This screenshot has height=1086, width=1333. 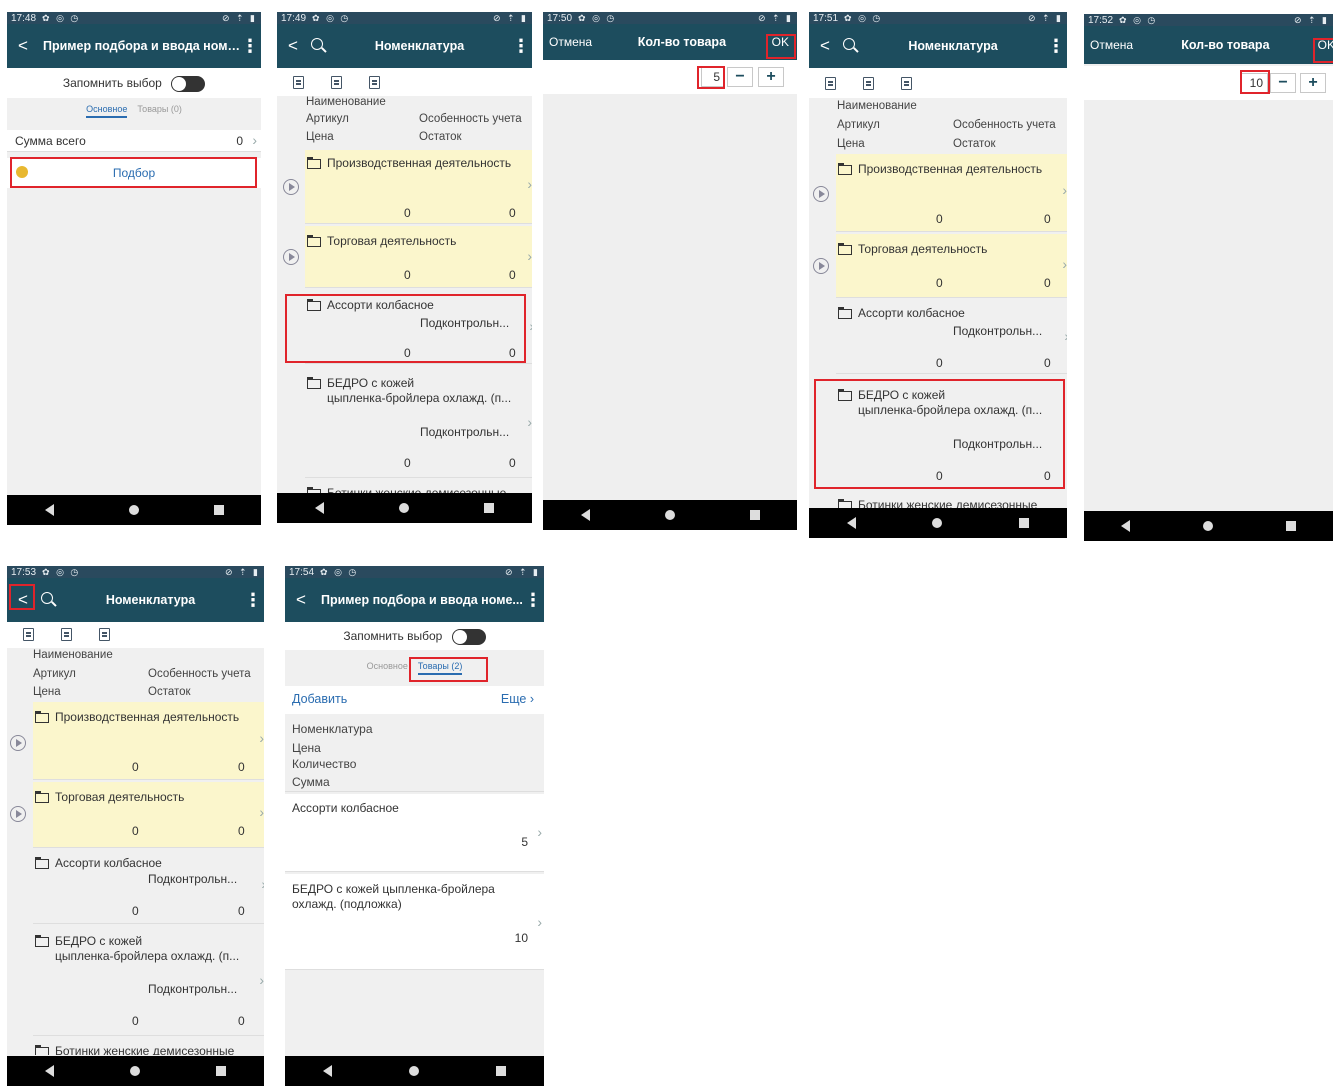 What do you see at coordinates (159, 111) in the screenshot?
I see `tab-goods: Товары (0)` at bounding box center [159, 111].